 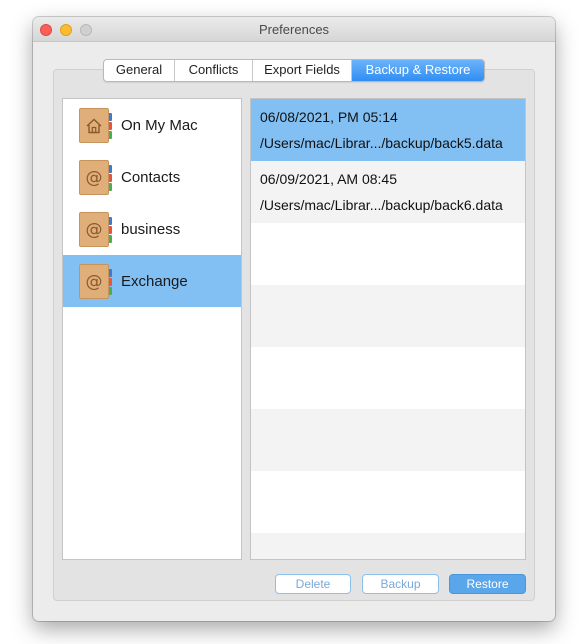 What do you see at coordinates (381, 205) in the screenshot?
I see `backup-path: /Users/mac/Librar.../backup/back6.data` at bounding box center [381, 205].